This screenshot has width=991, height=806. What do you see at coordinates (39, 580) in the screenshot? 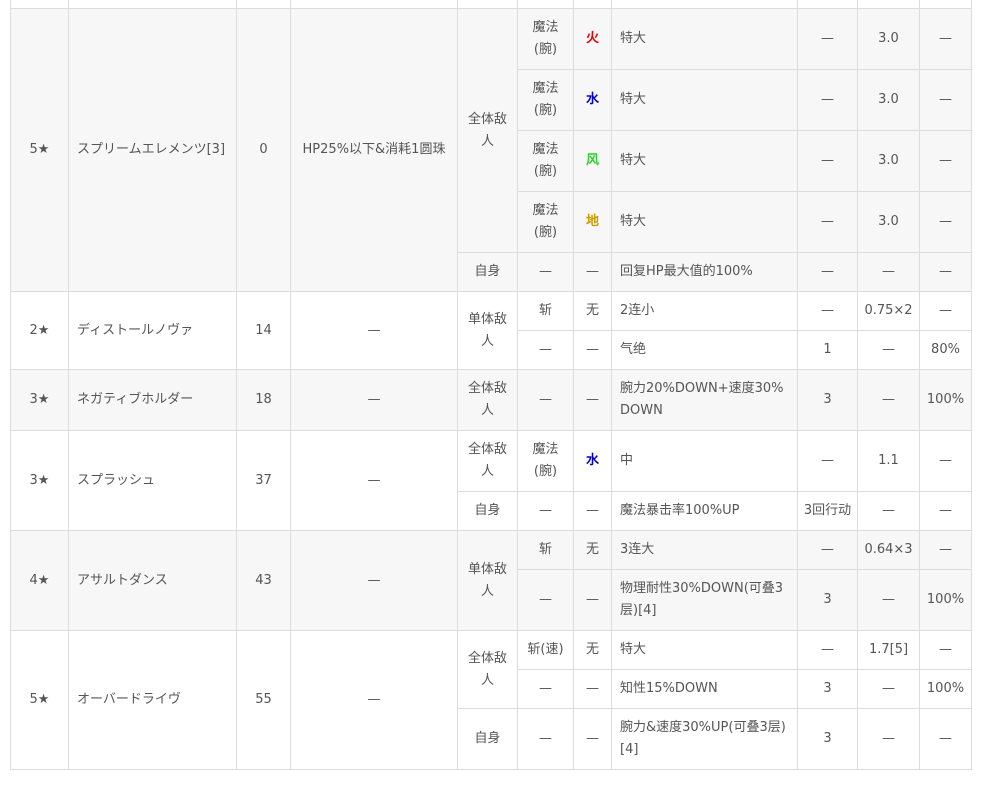
I see `rarity-cell: 4★` at bounding box center [39, 580].